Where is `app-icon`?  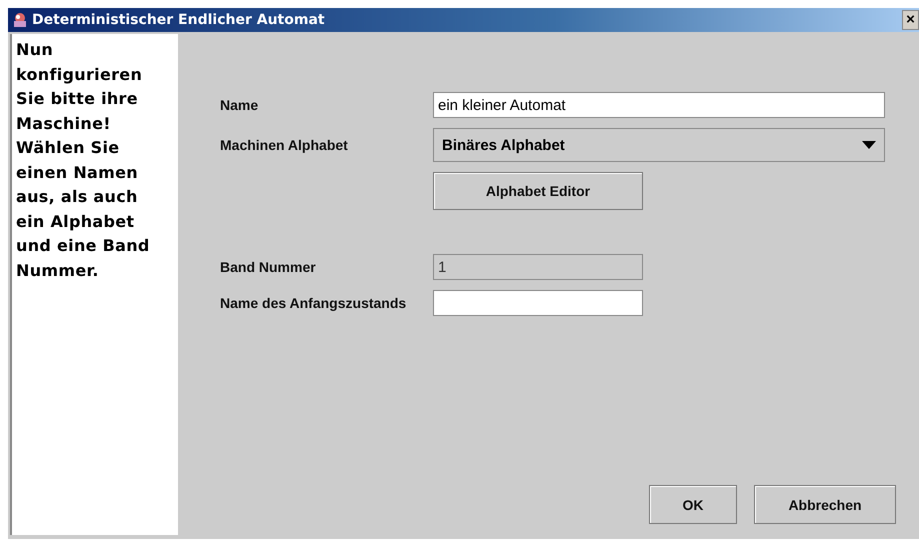 app-icon is located at coordinates (20, 20).